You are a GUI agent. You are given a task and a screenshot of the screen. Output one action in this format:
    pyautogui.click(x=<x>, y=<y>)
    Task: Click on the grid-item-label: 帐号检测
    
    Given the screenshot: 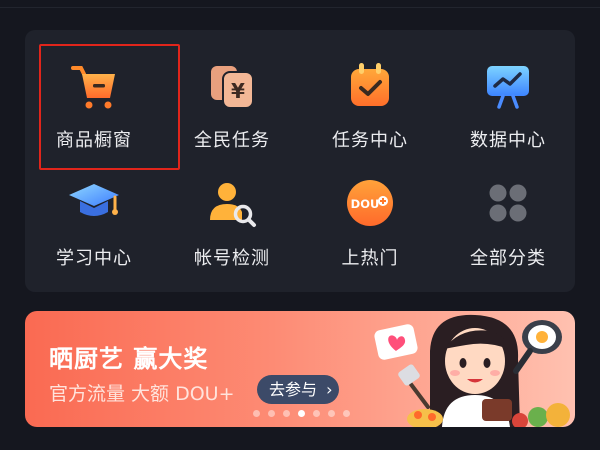 What is the action you would take?
    pyautogui.click(x=232, y=258)
    